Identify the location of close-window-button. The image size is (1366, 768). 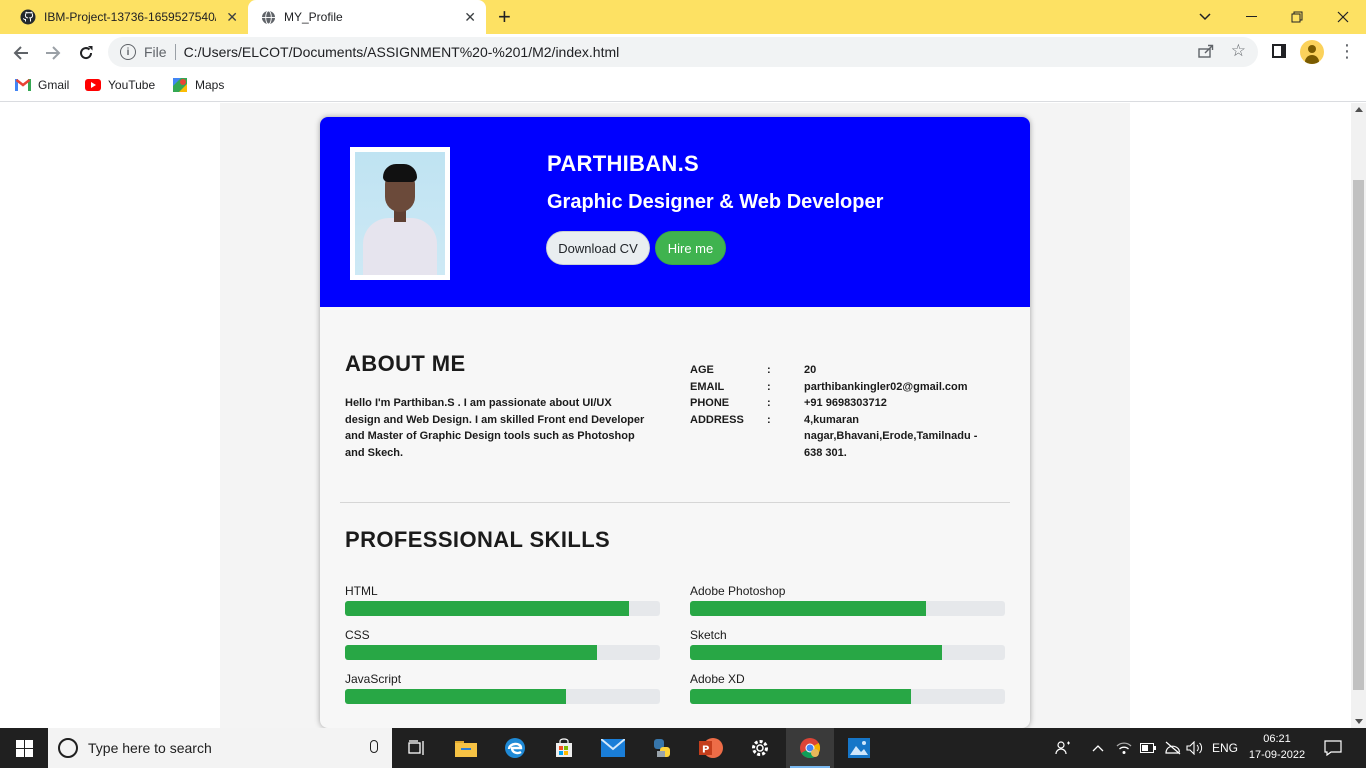
(1343, 17).